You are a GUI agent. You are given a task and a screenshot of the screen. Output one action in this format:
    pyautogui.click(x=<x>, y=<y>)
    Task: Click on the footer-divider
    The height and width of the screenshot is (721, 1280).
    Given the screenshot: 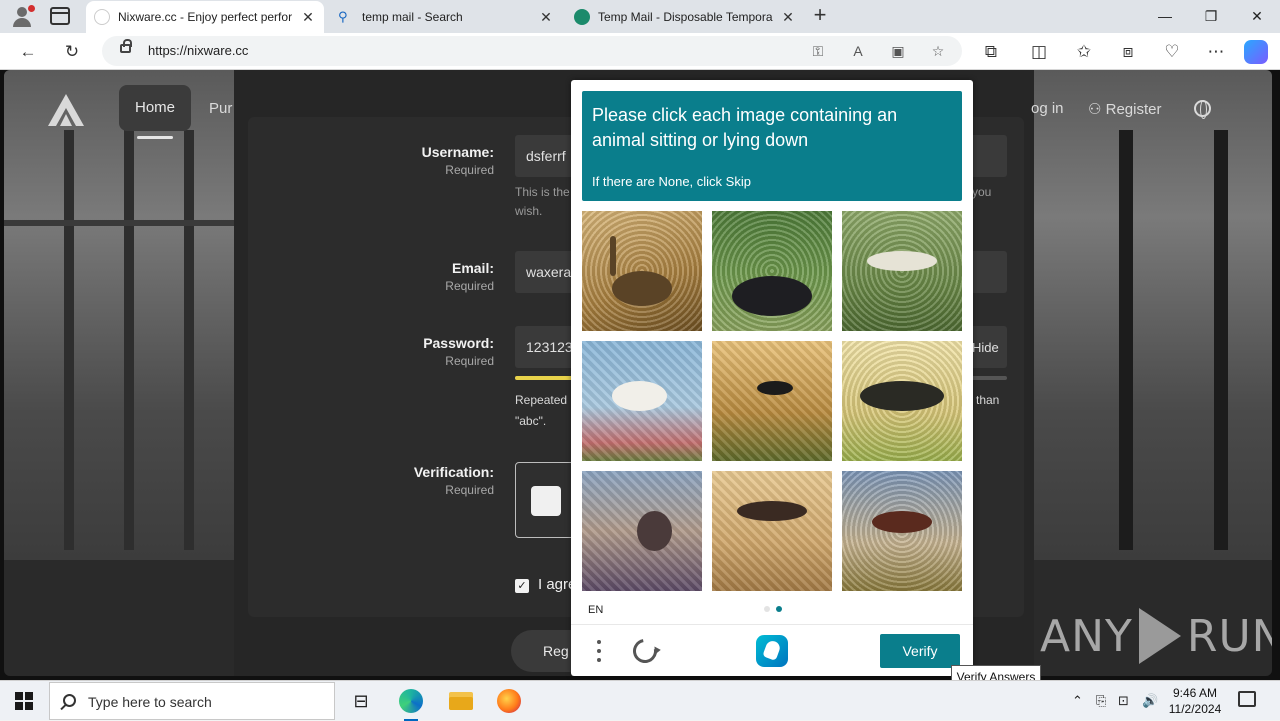 What is the action you would take?
    pyautogui.click(x=772, y=624)
    